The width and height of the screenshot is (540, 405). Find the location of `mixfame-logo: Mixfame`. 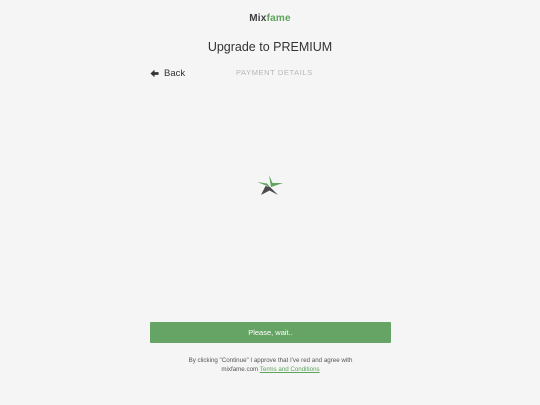

mixfame-logo: Mixfame is located at coordinates (270, 18).